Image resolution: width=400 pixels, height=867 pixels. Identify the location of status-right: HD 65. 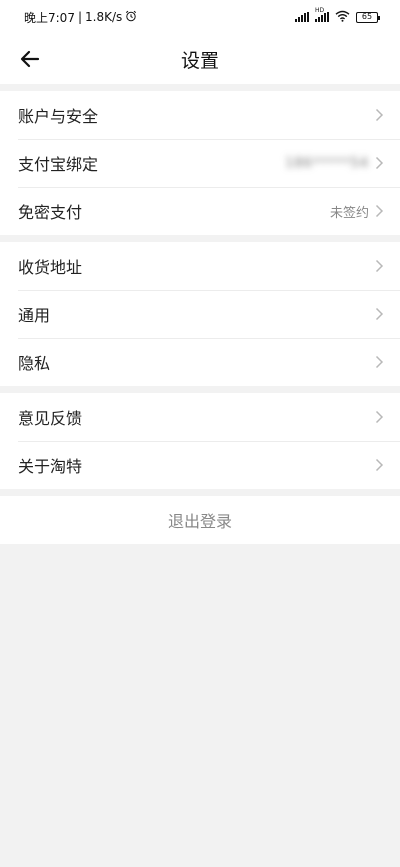
(337, 16).